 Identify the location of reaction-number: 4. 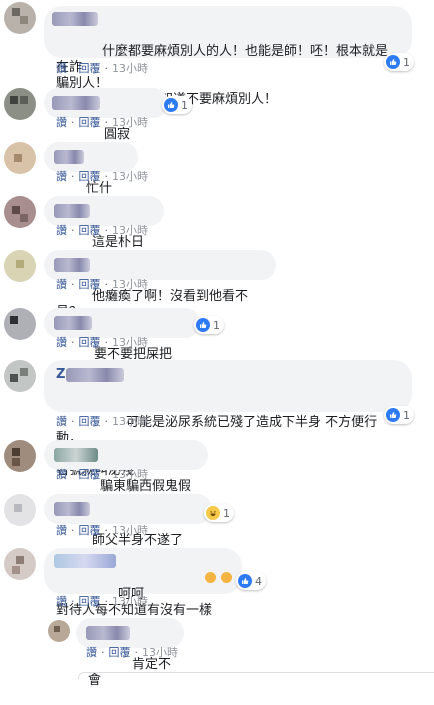
(258, 581).